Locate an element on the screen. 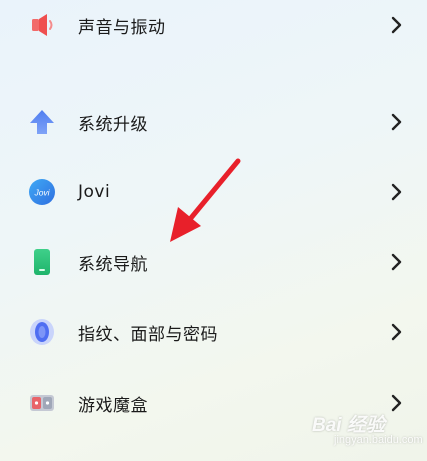  game-box-icon is located at coordinates (42, 403).